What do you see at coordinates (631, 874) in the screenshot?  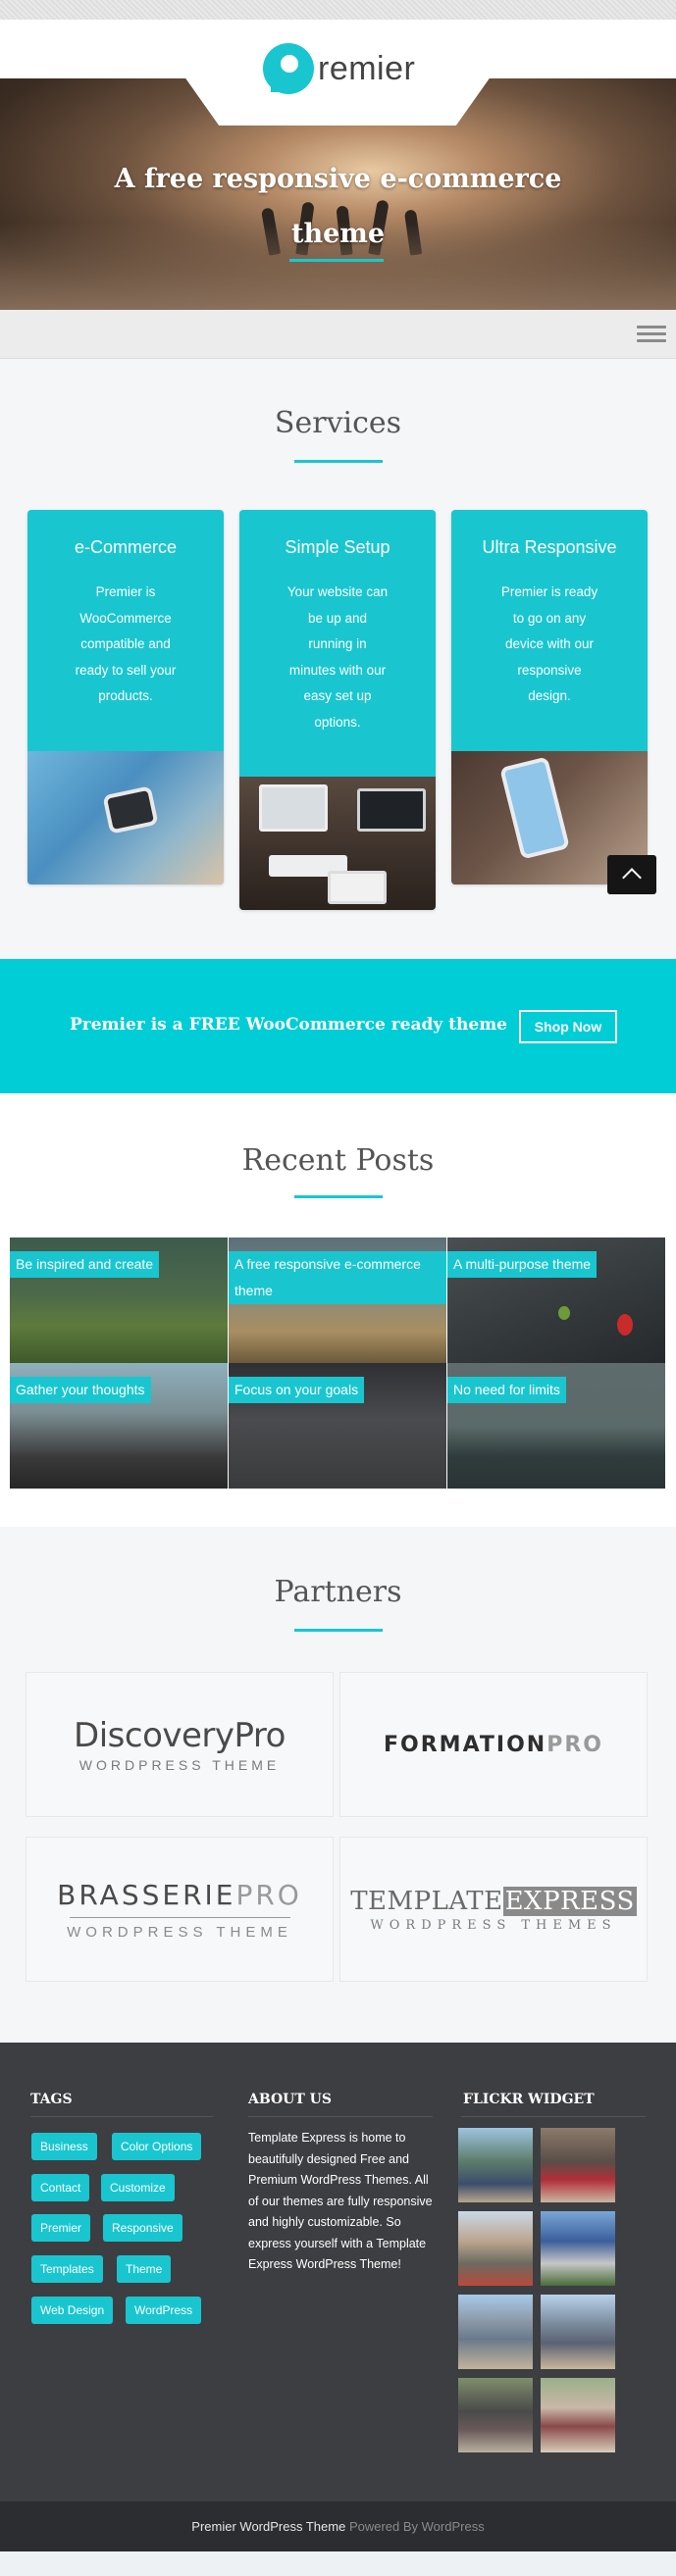 I see `chevron-up-icon` at bounding box center [631, 874].